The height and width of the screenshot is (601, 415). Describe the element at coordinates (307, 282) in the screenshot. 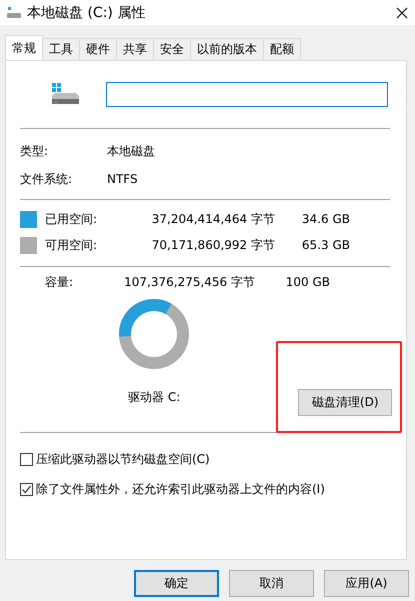

I see `size-value: 100 GB` at that location.